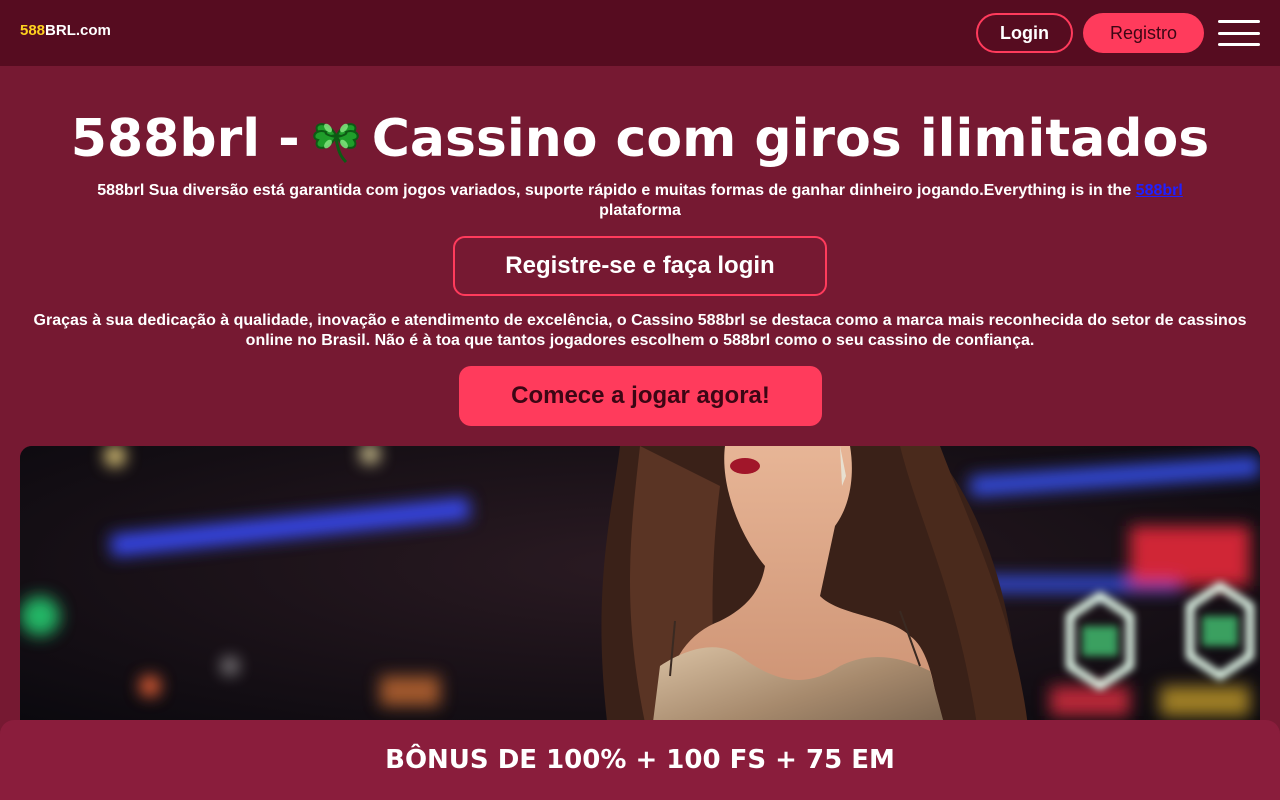 The width and height of the screenshot is (1280, 800). I want to click on register-button: Registro, so click(1143, 33).